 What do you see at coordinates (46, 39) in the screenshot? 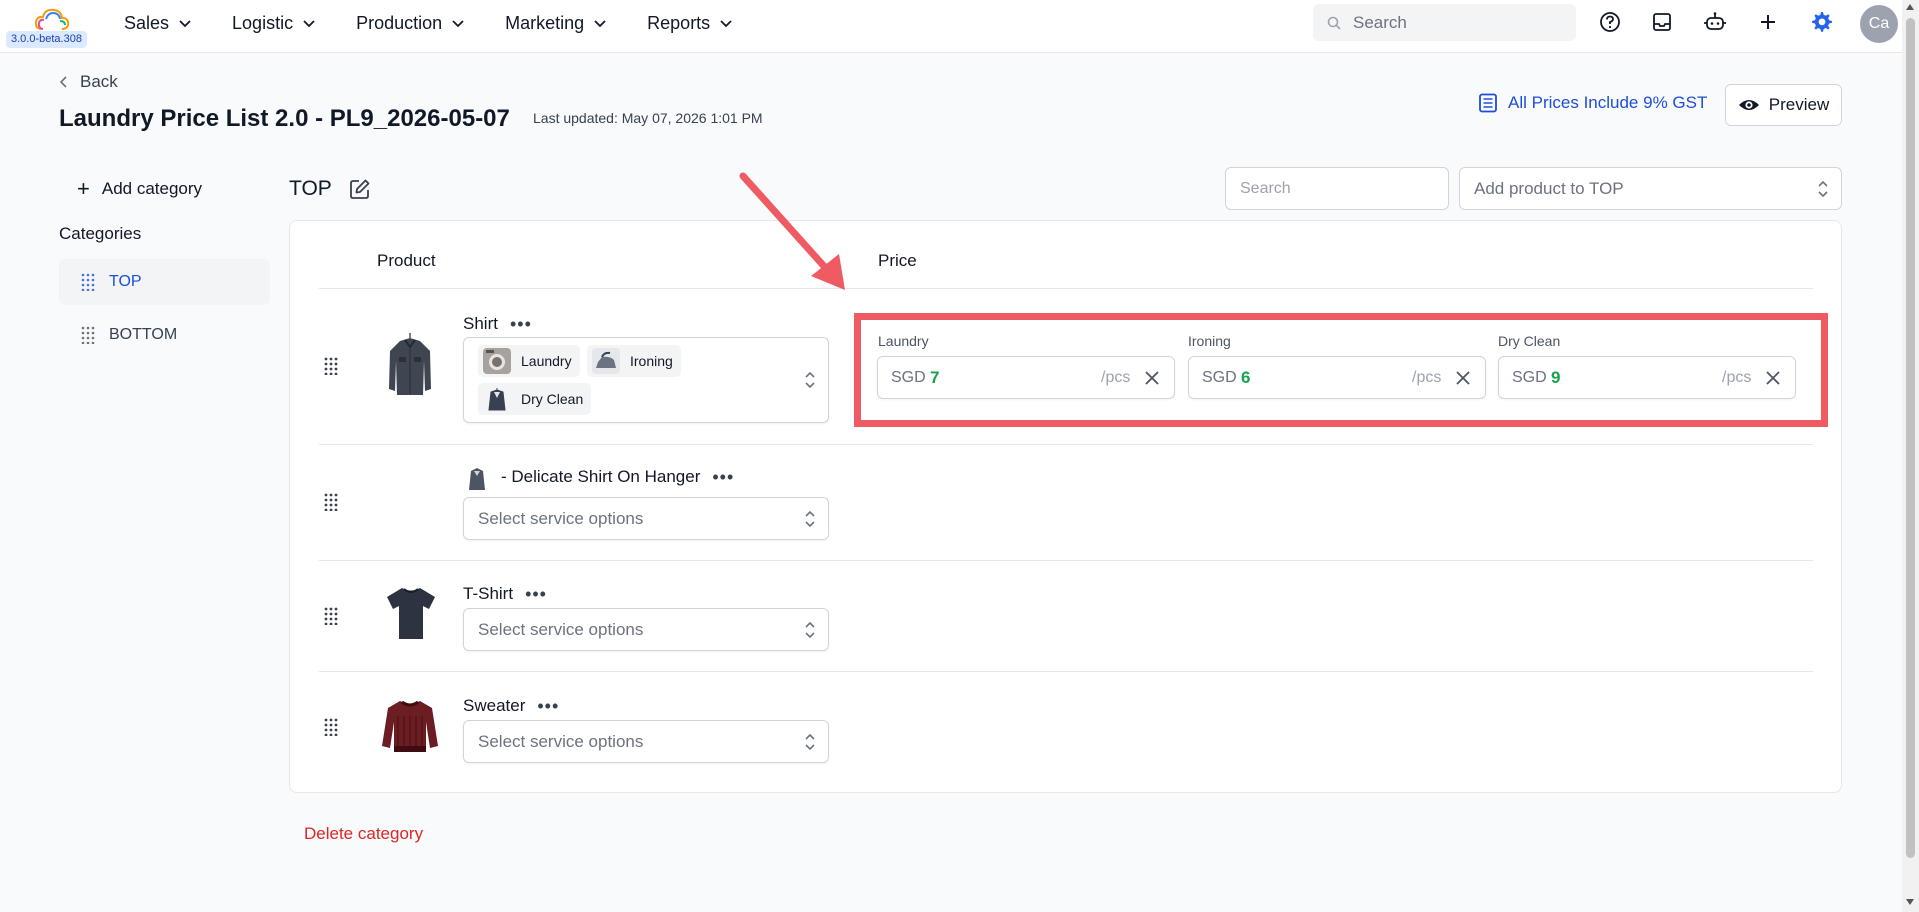
I see `version-badge: 3.0.0-beta.308` at bounding box center [46, 39].